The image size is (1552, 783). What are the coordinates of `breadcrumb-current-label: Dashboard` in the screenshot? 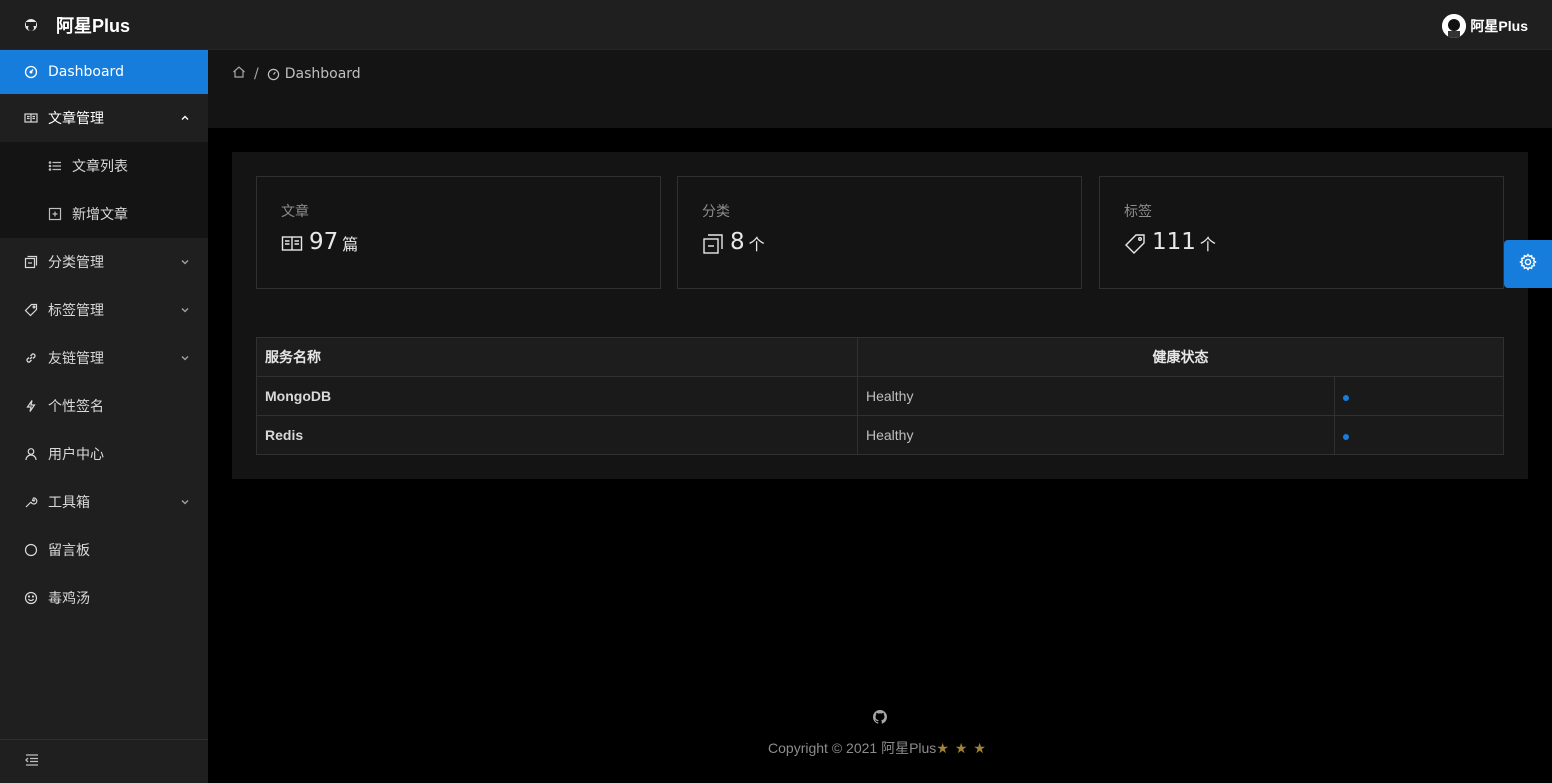 It's located at (322, 74).